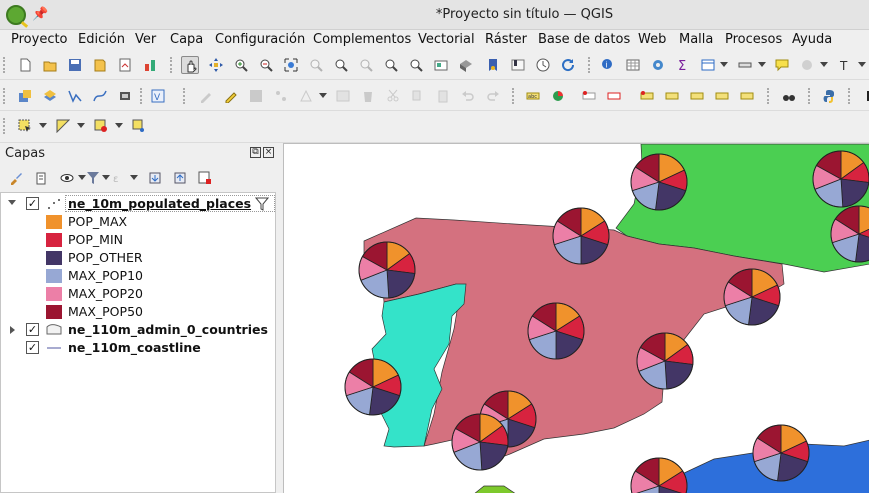 The width and height of the screenshot is (869, 493). What do you see at coordinates (789, 96) in the screenshot?
I see `plugin-binoculars-icon` at bounding box center [789, 96].